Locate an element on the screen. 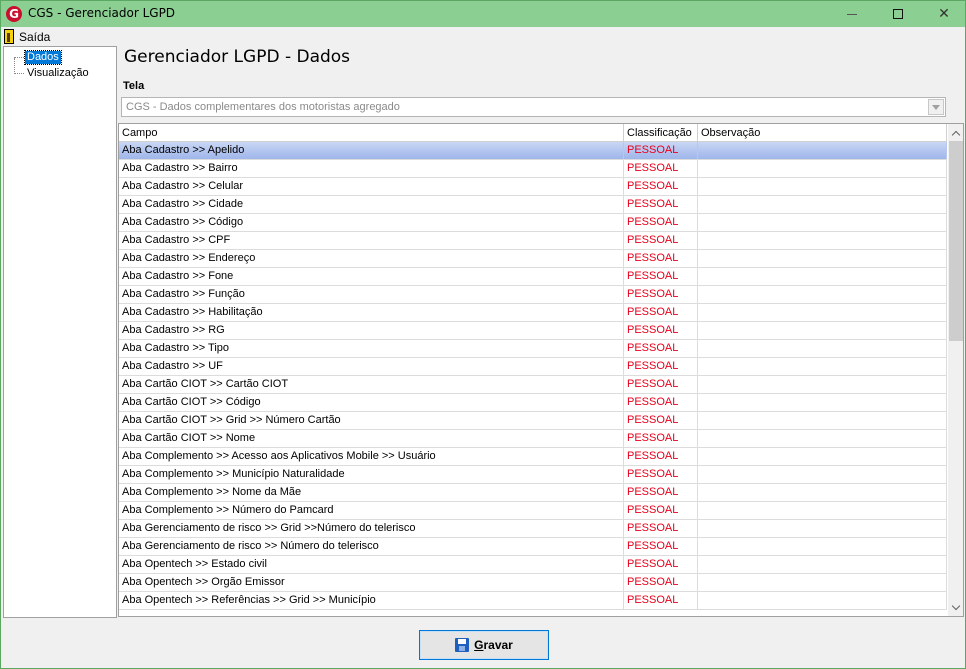 The height and width of the screenshot is (669, 966). cell-campo: Aba Cadastro >> Código is located at coordinates (371, 222).